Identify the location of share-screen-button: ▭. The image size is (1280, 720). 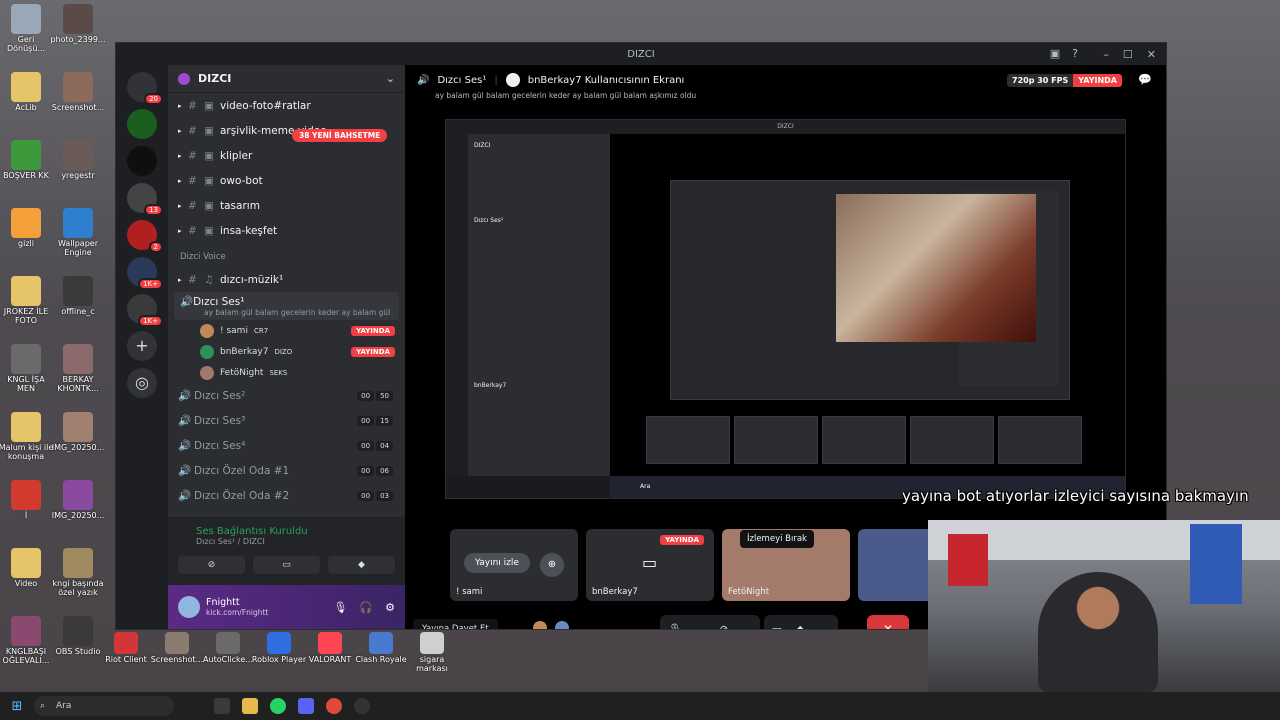
(286, 565).